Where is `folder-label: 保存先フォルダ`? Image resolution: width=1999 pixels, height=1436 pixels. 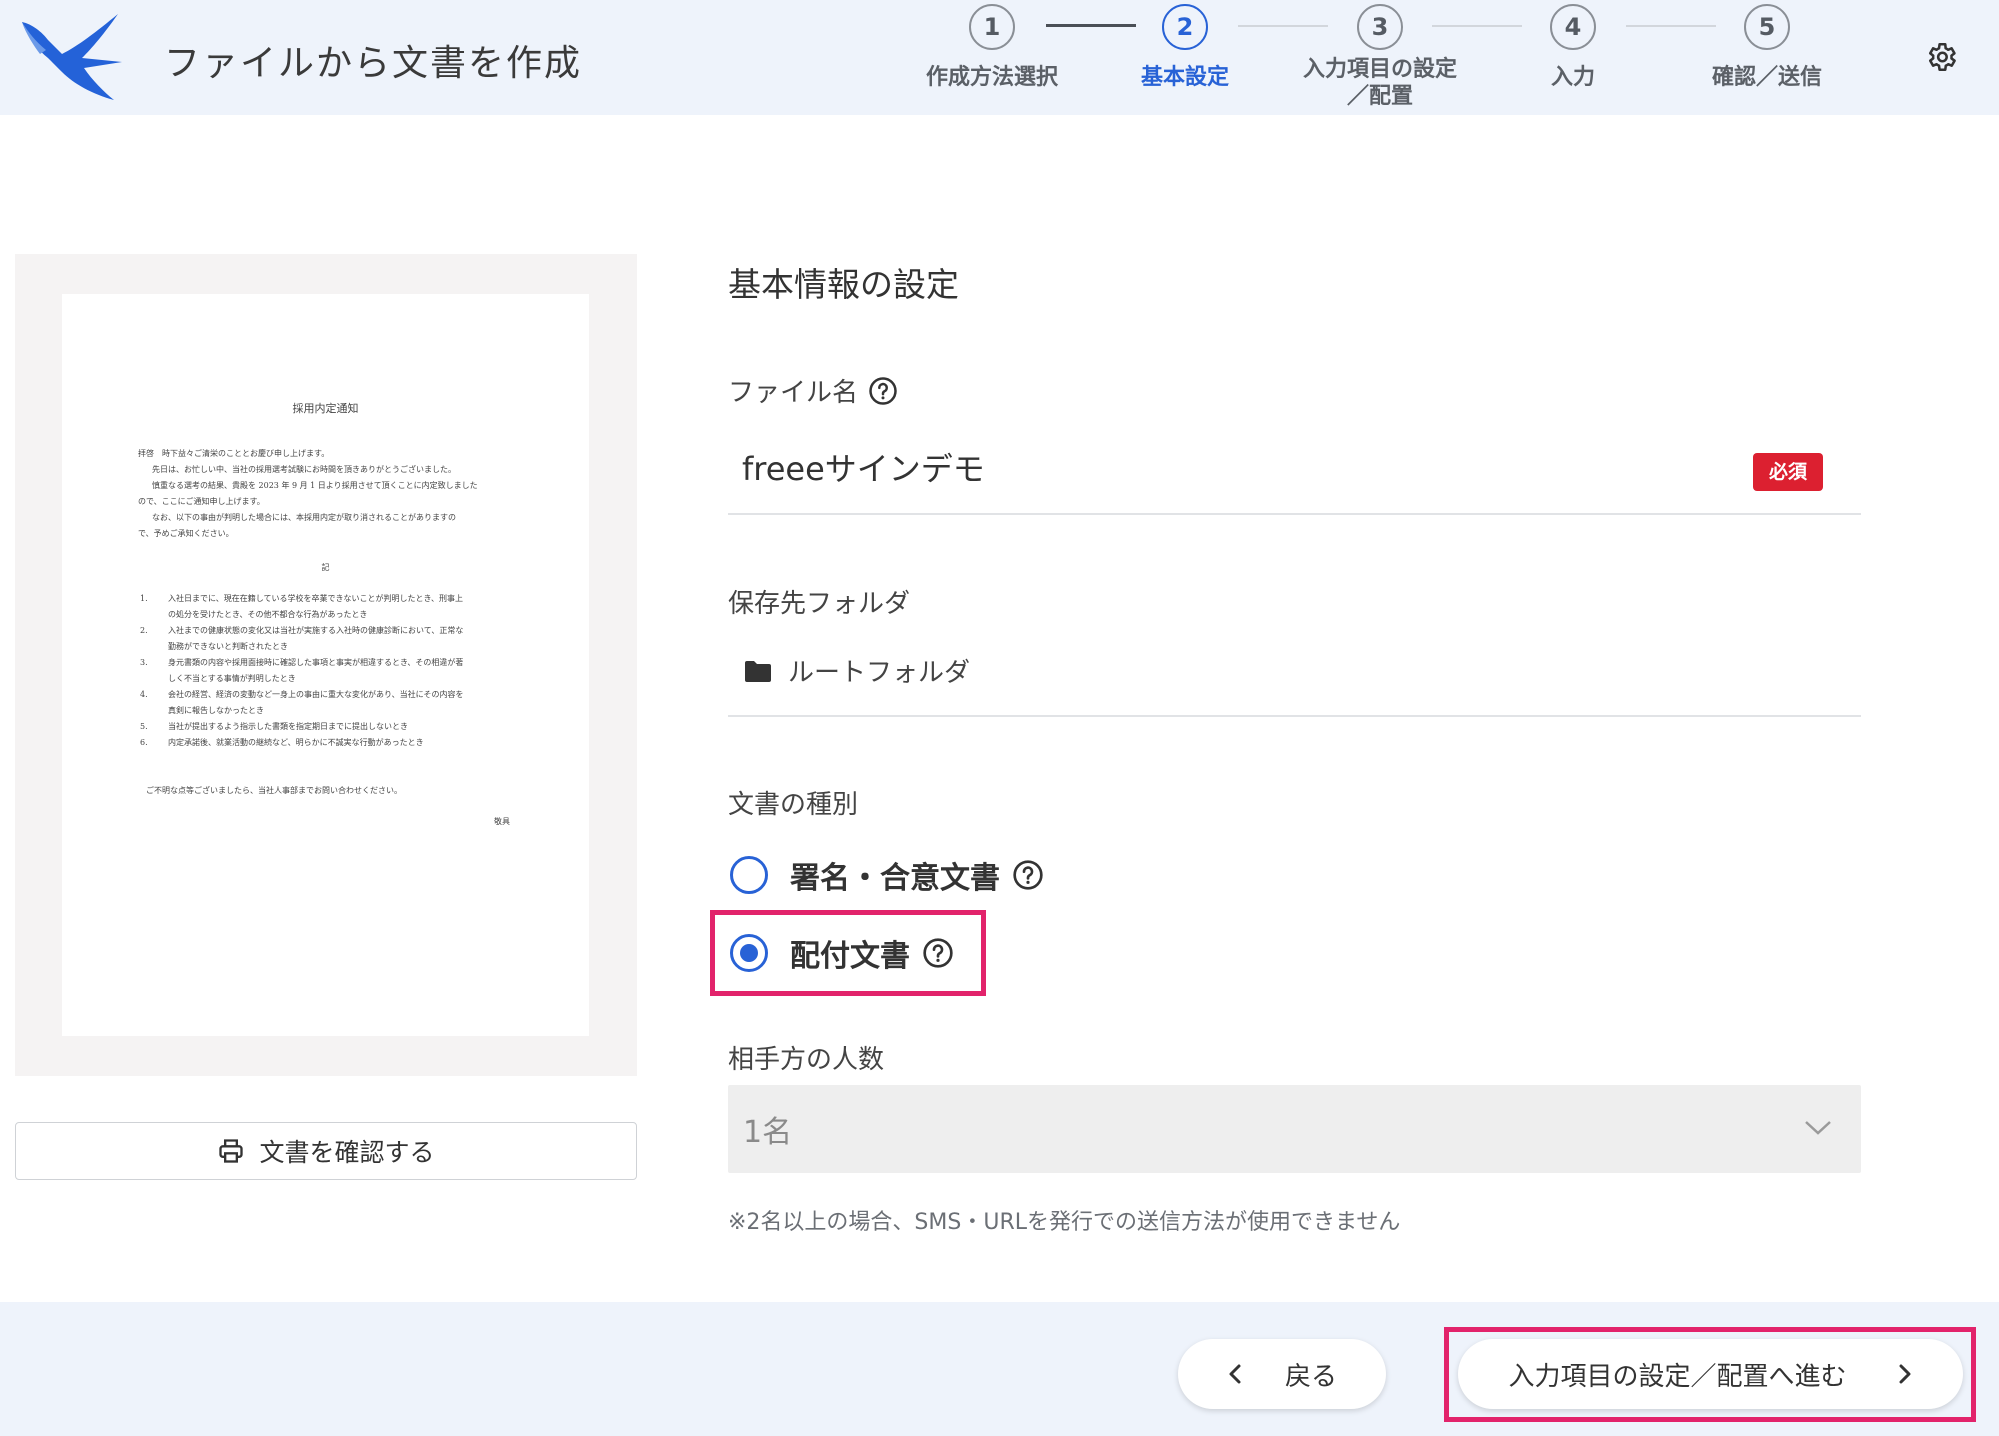 folder-label: 保存先フォルダ is located at coordinates (819, 604).